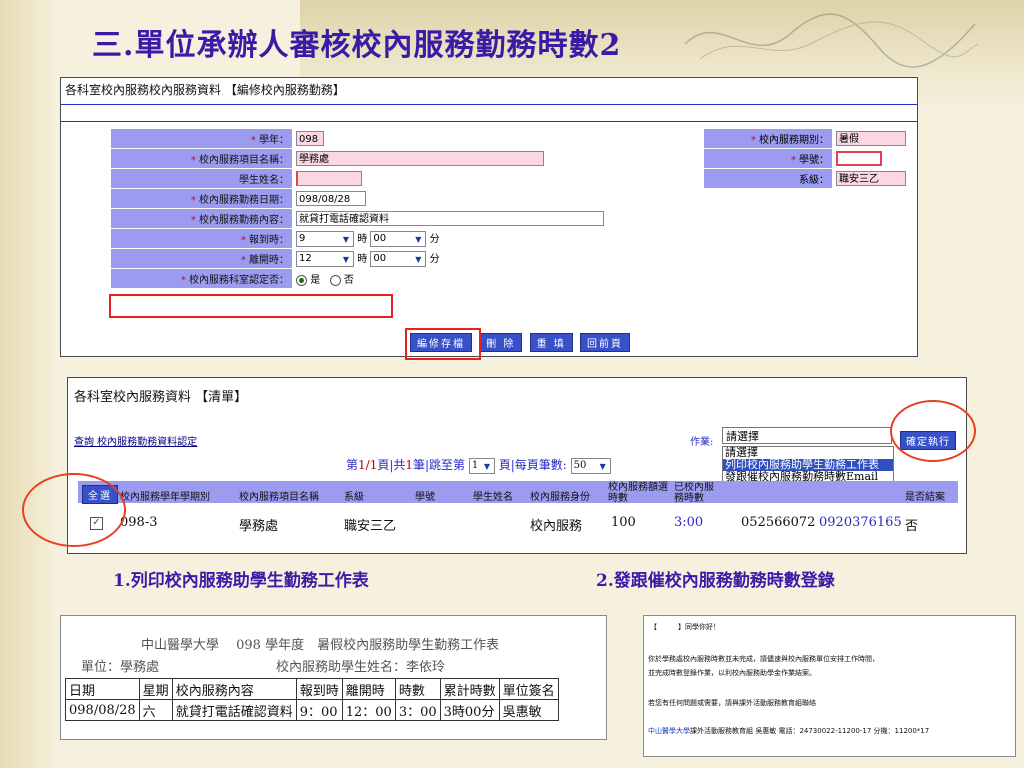  Describe the element at coordinates (205, 90) in the screenshot. I see `edit-panel-header: 各科室校內服務校內服務資料 【編修校內服務勤務】` at that location.